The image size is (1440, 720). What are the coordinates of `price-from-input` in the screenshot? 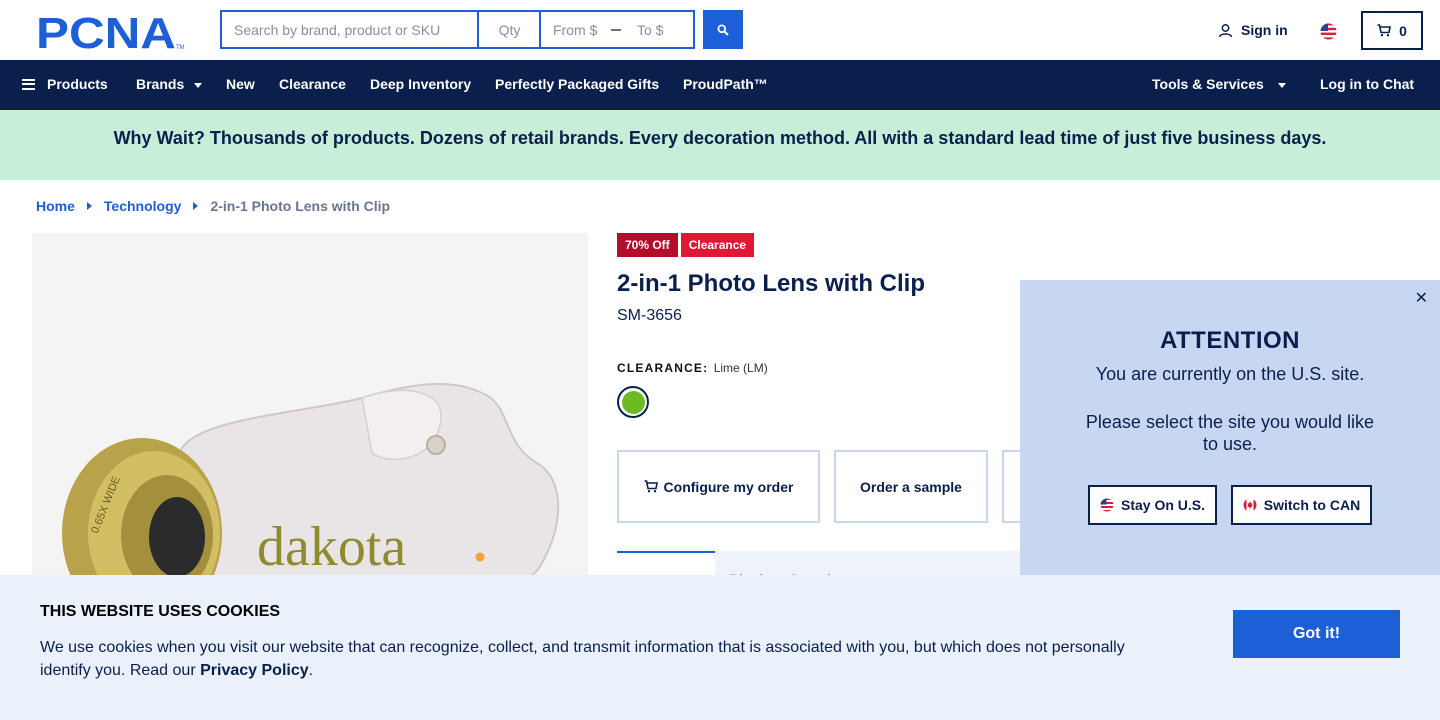 It's located at (575, 29).